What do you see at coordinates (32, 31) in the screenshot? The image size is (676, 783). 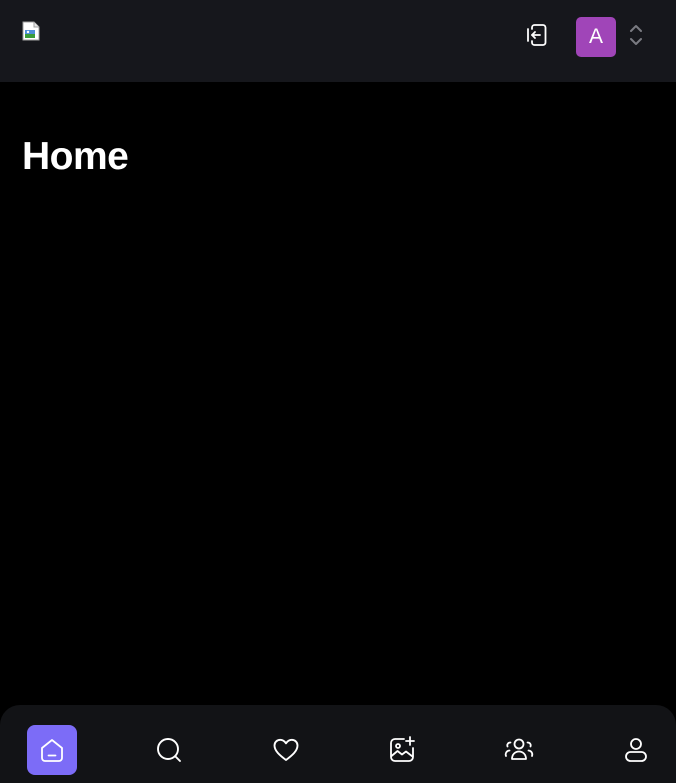 I see `broken-logo-image` at bounding box center [32, 31].